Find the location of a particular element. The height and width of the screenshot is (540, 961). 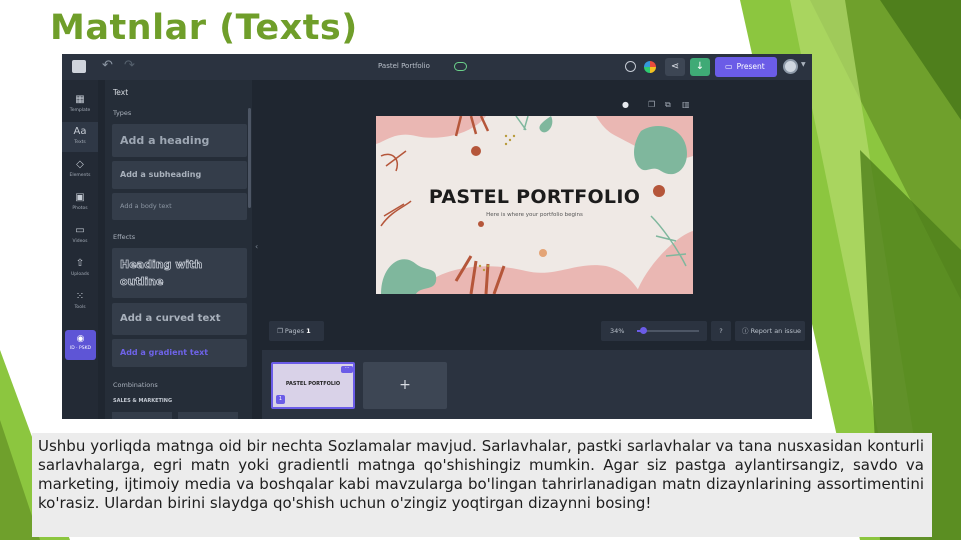

gradient-text-button: Add a gradient text is located at coordinates (179, 353).